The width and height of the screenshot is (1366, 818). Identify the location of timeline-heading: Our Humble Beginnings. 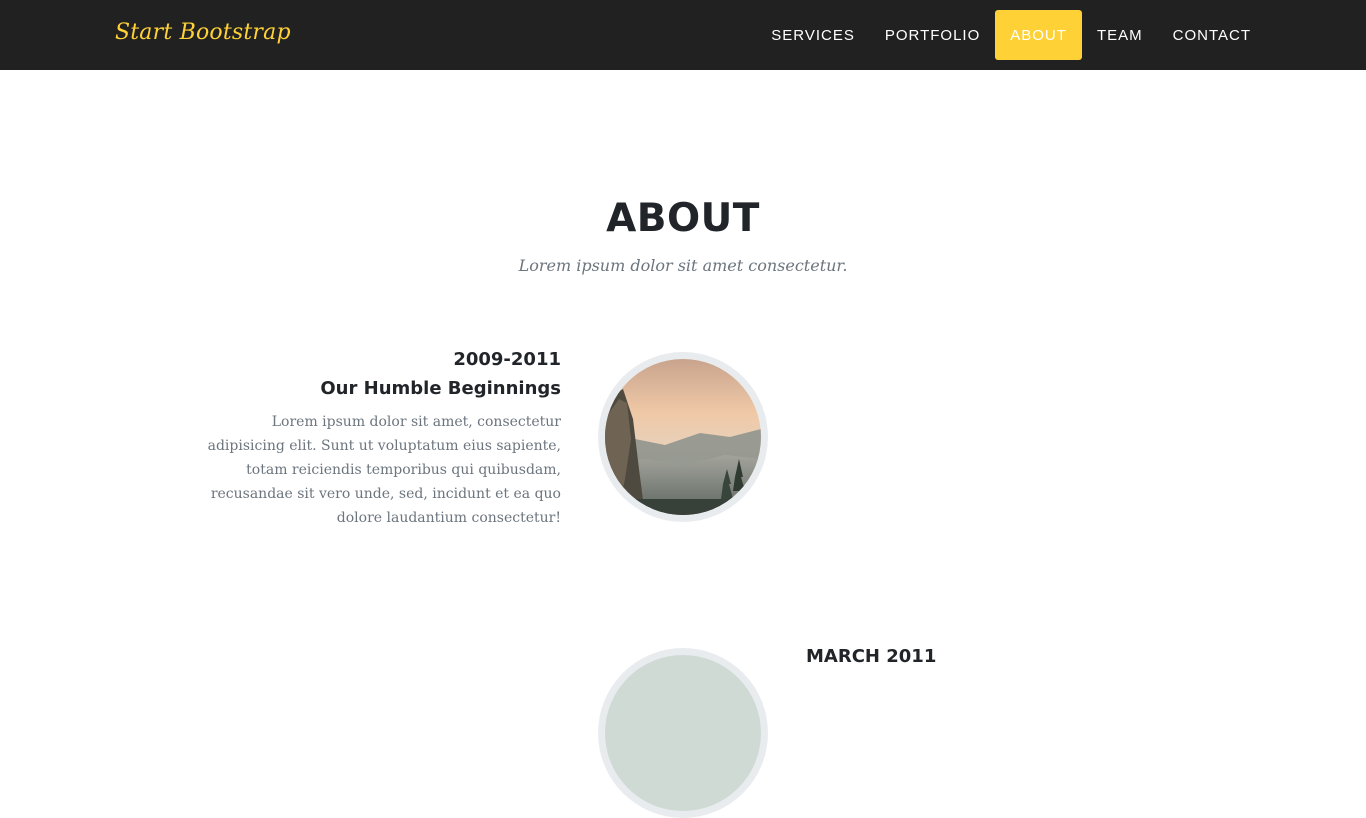
(440, 388).